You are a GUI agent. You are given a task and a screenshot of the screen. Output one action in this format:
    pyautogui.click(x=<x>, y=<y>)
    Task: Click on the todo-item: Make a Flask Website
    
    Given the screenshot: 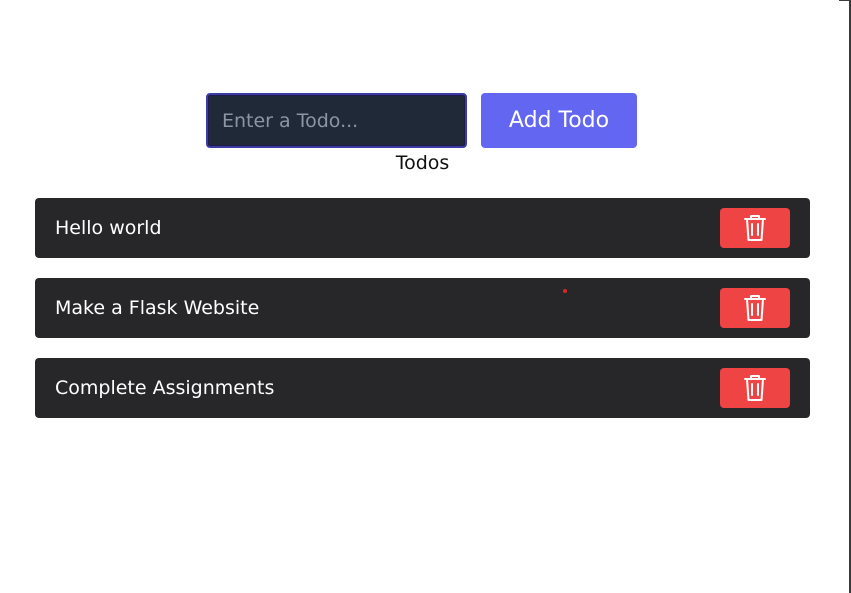 What is the action you would take?
    pyautogui.click(x=422, y=308)
    